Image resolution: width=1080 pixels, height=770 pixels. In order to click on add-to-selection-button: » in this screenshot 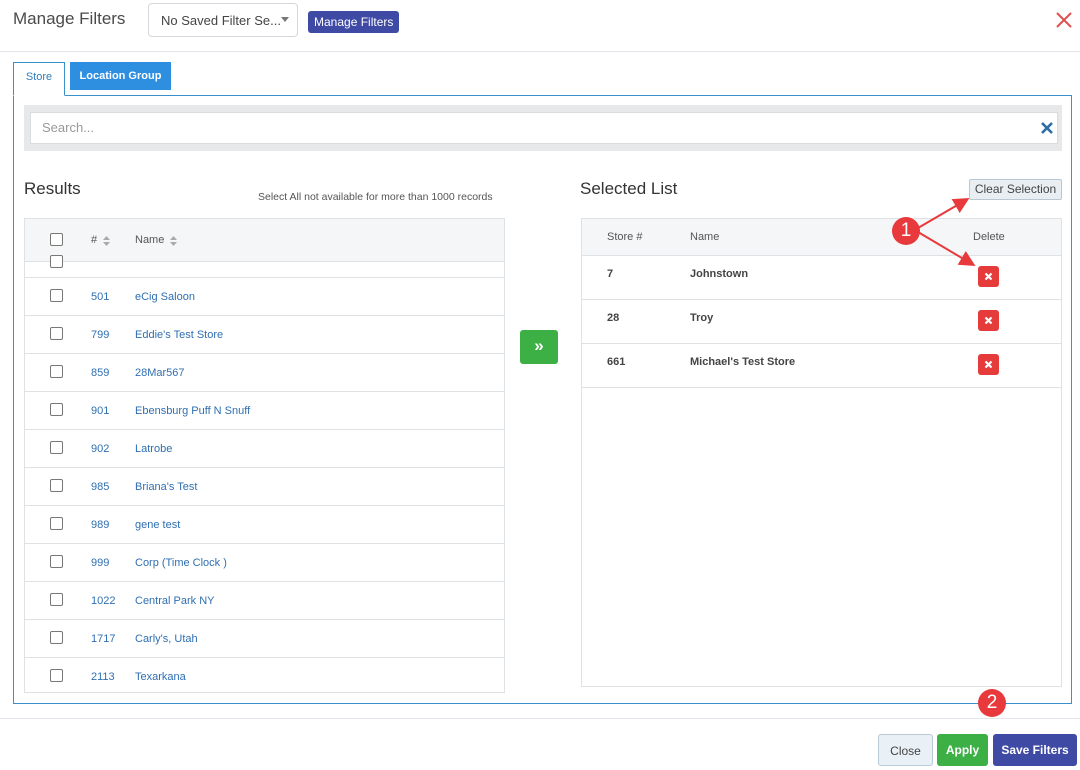, I will do `click(539, 347)`.